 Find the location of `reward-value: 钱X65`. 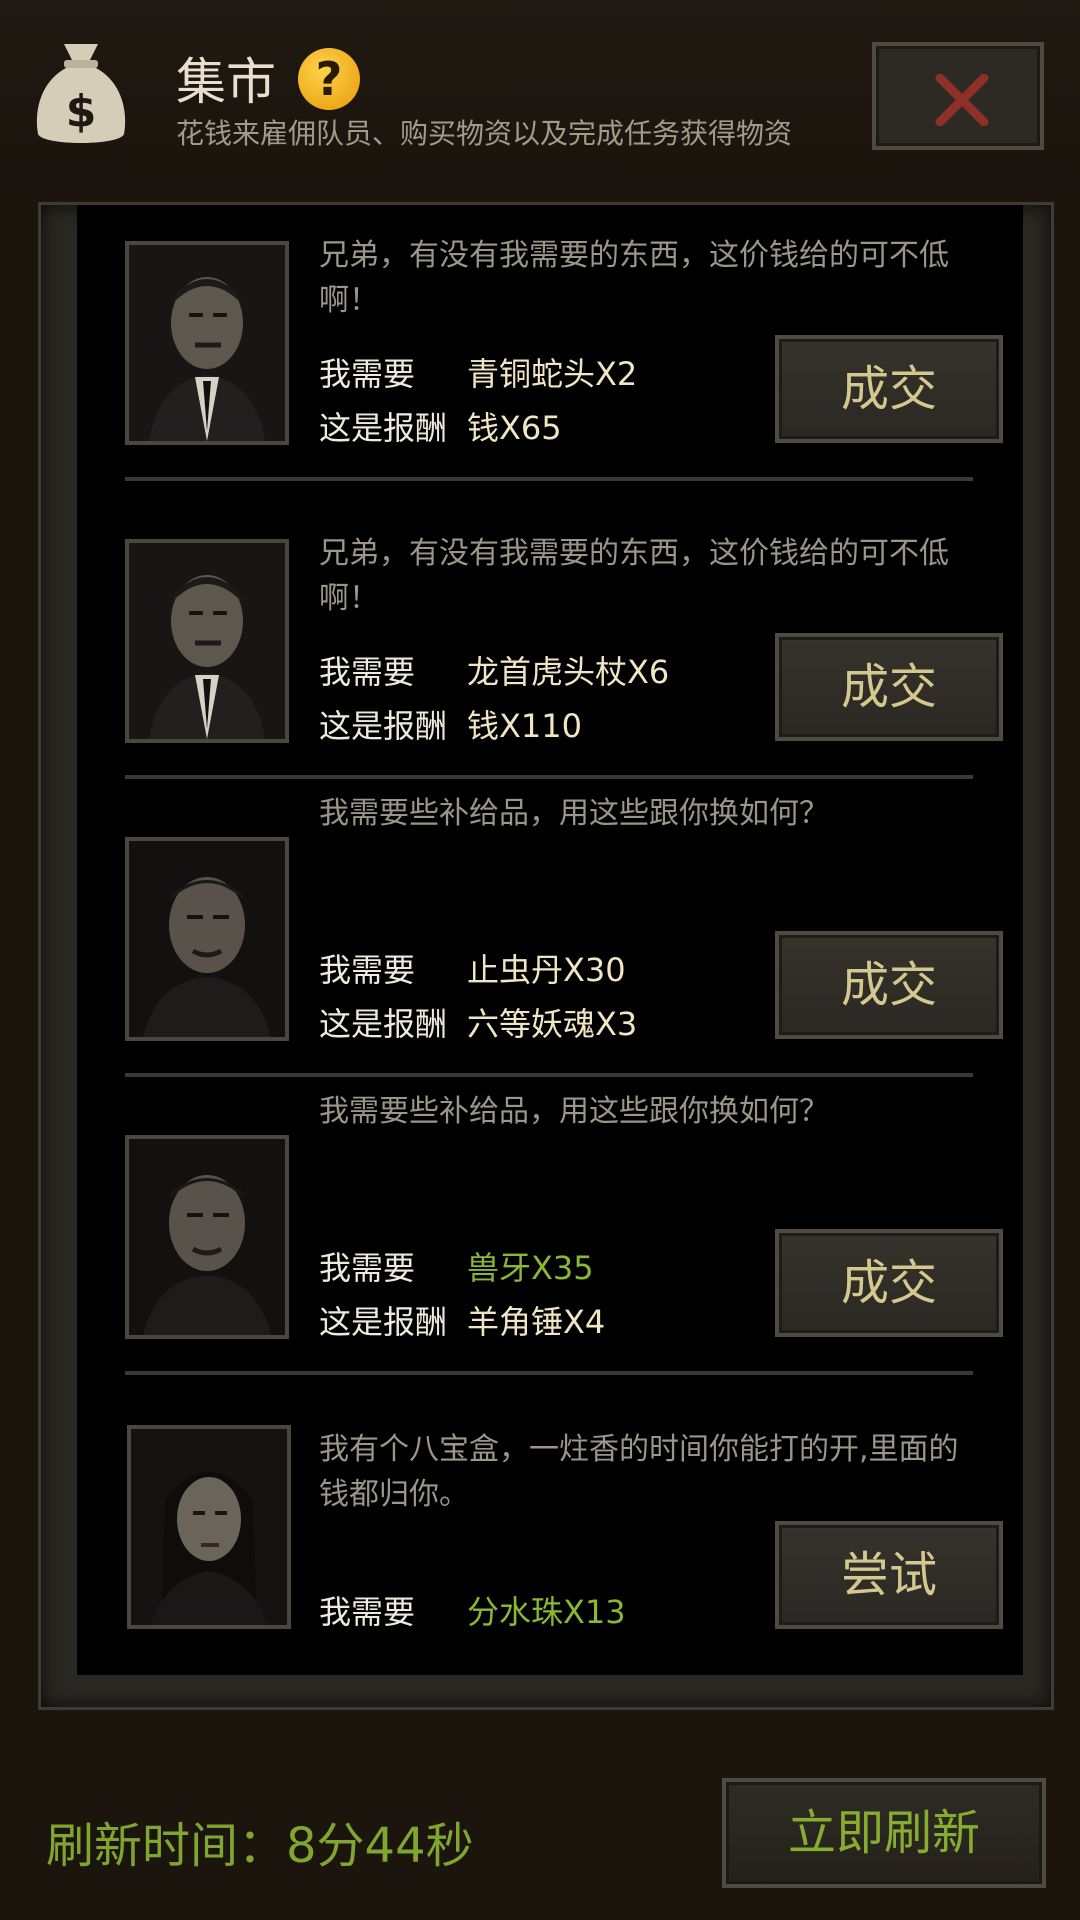

reward-value: 钱X65 is located at coordinates (514, 428).